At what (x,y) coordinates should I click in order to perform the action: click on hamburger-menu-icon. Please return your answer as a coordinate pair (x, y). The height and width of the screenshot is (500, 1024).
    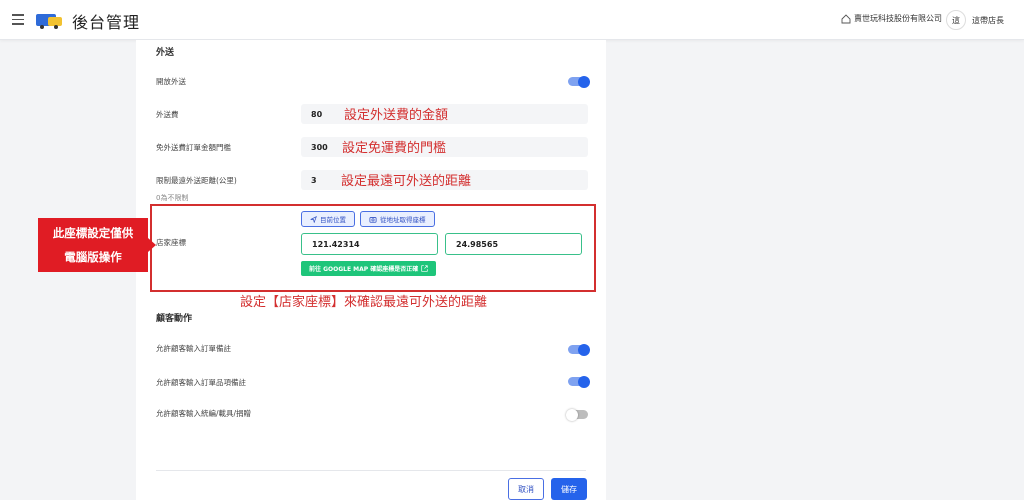
    Looking at the image, I should click on (18, 19).